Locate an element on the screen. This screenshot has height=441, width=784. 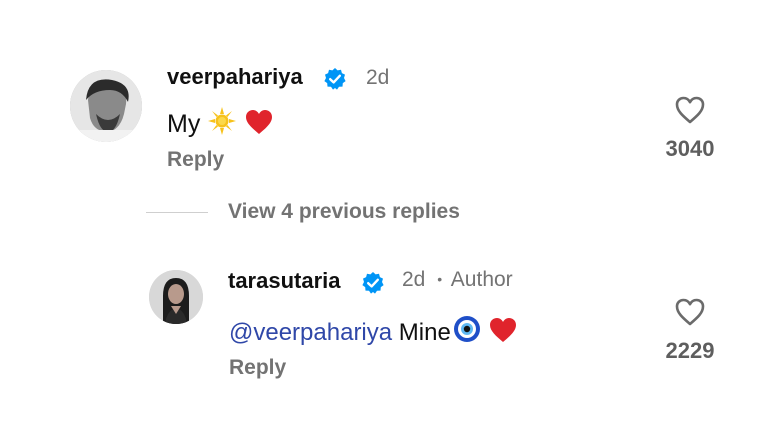
replies-divider is located at coordinates (177, 212).